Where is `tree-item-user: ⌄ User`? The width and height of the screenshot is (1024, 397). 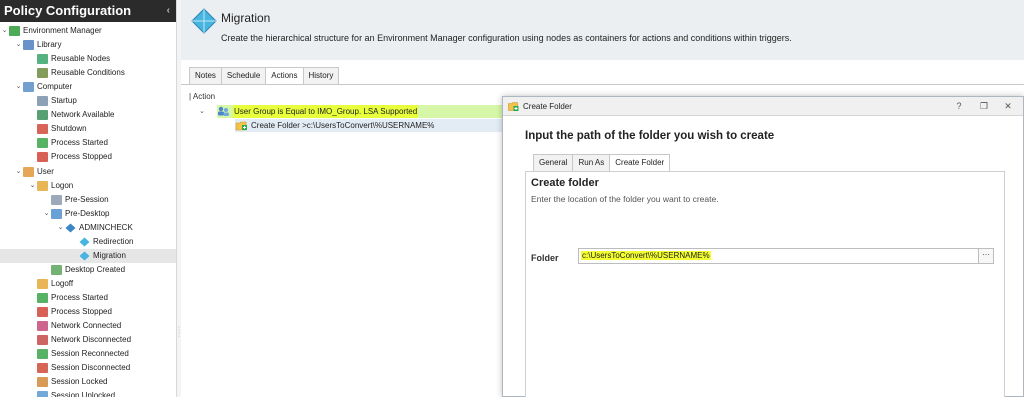 tree-item-user: ⌄ User is located at coordinates (27, 172).